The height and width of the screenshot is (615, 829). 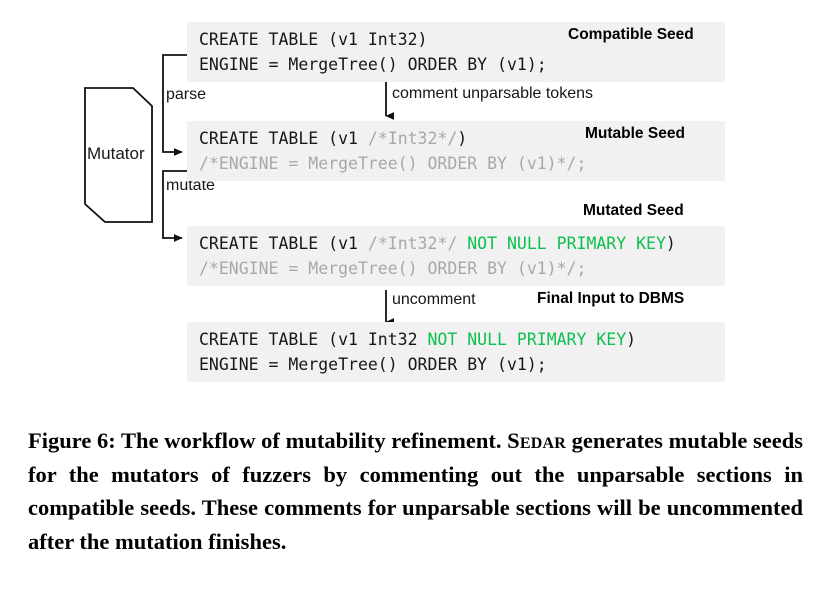 I want to click on seed-title-mutable-seed: Mutable Seed, so click(x=635, y=133).